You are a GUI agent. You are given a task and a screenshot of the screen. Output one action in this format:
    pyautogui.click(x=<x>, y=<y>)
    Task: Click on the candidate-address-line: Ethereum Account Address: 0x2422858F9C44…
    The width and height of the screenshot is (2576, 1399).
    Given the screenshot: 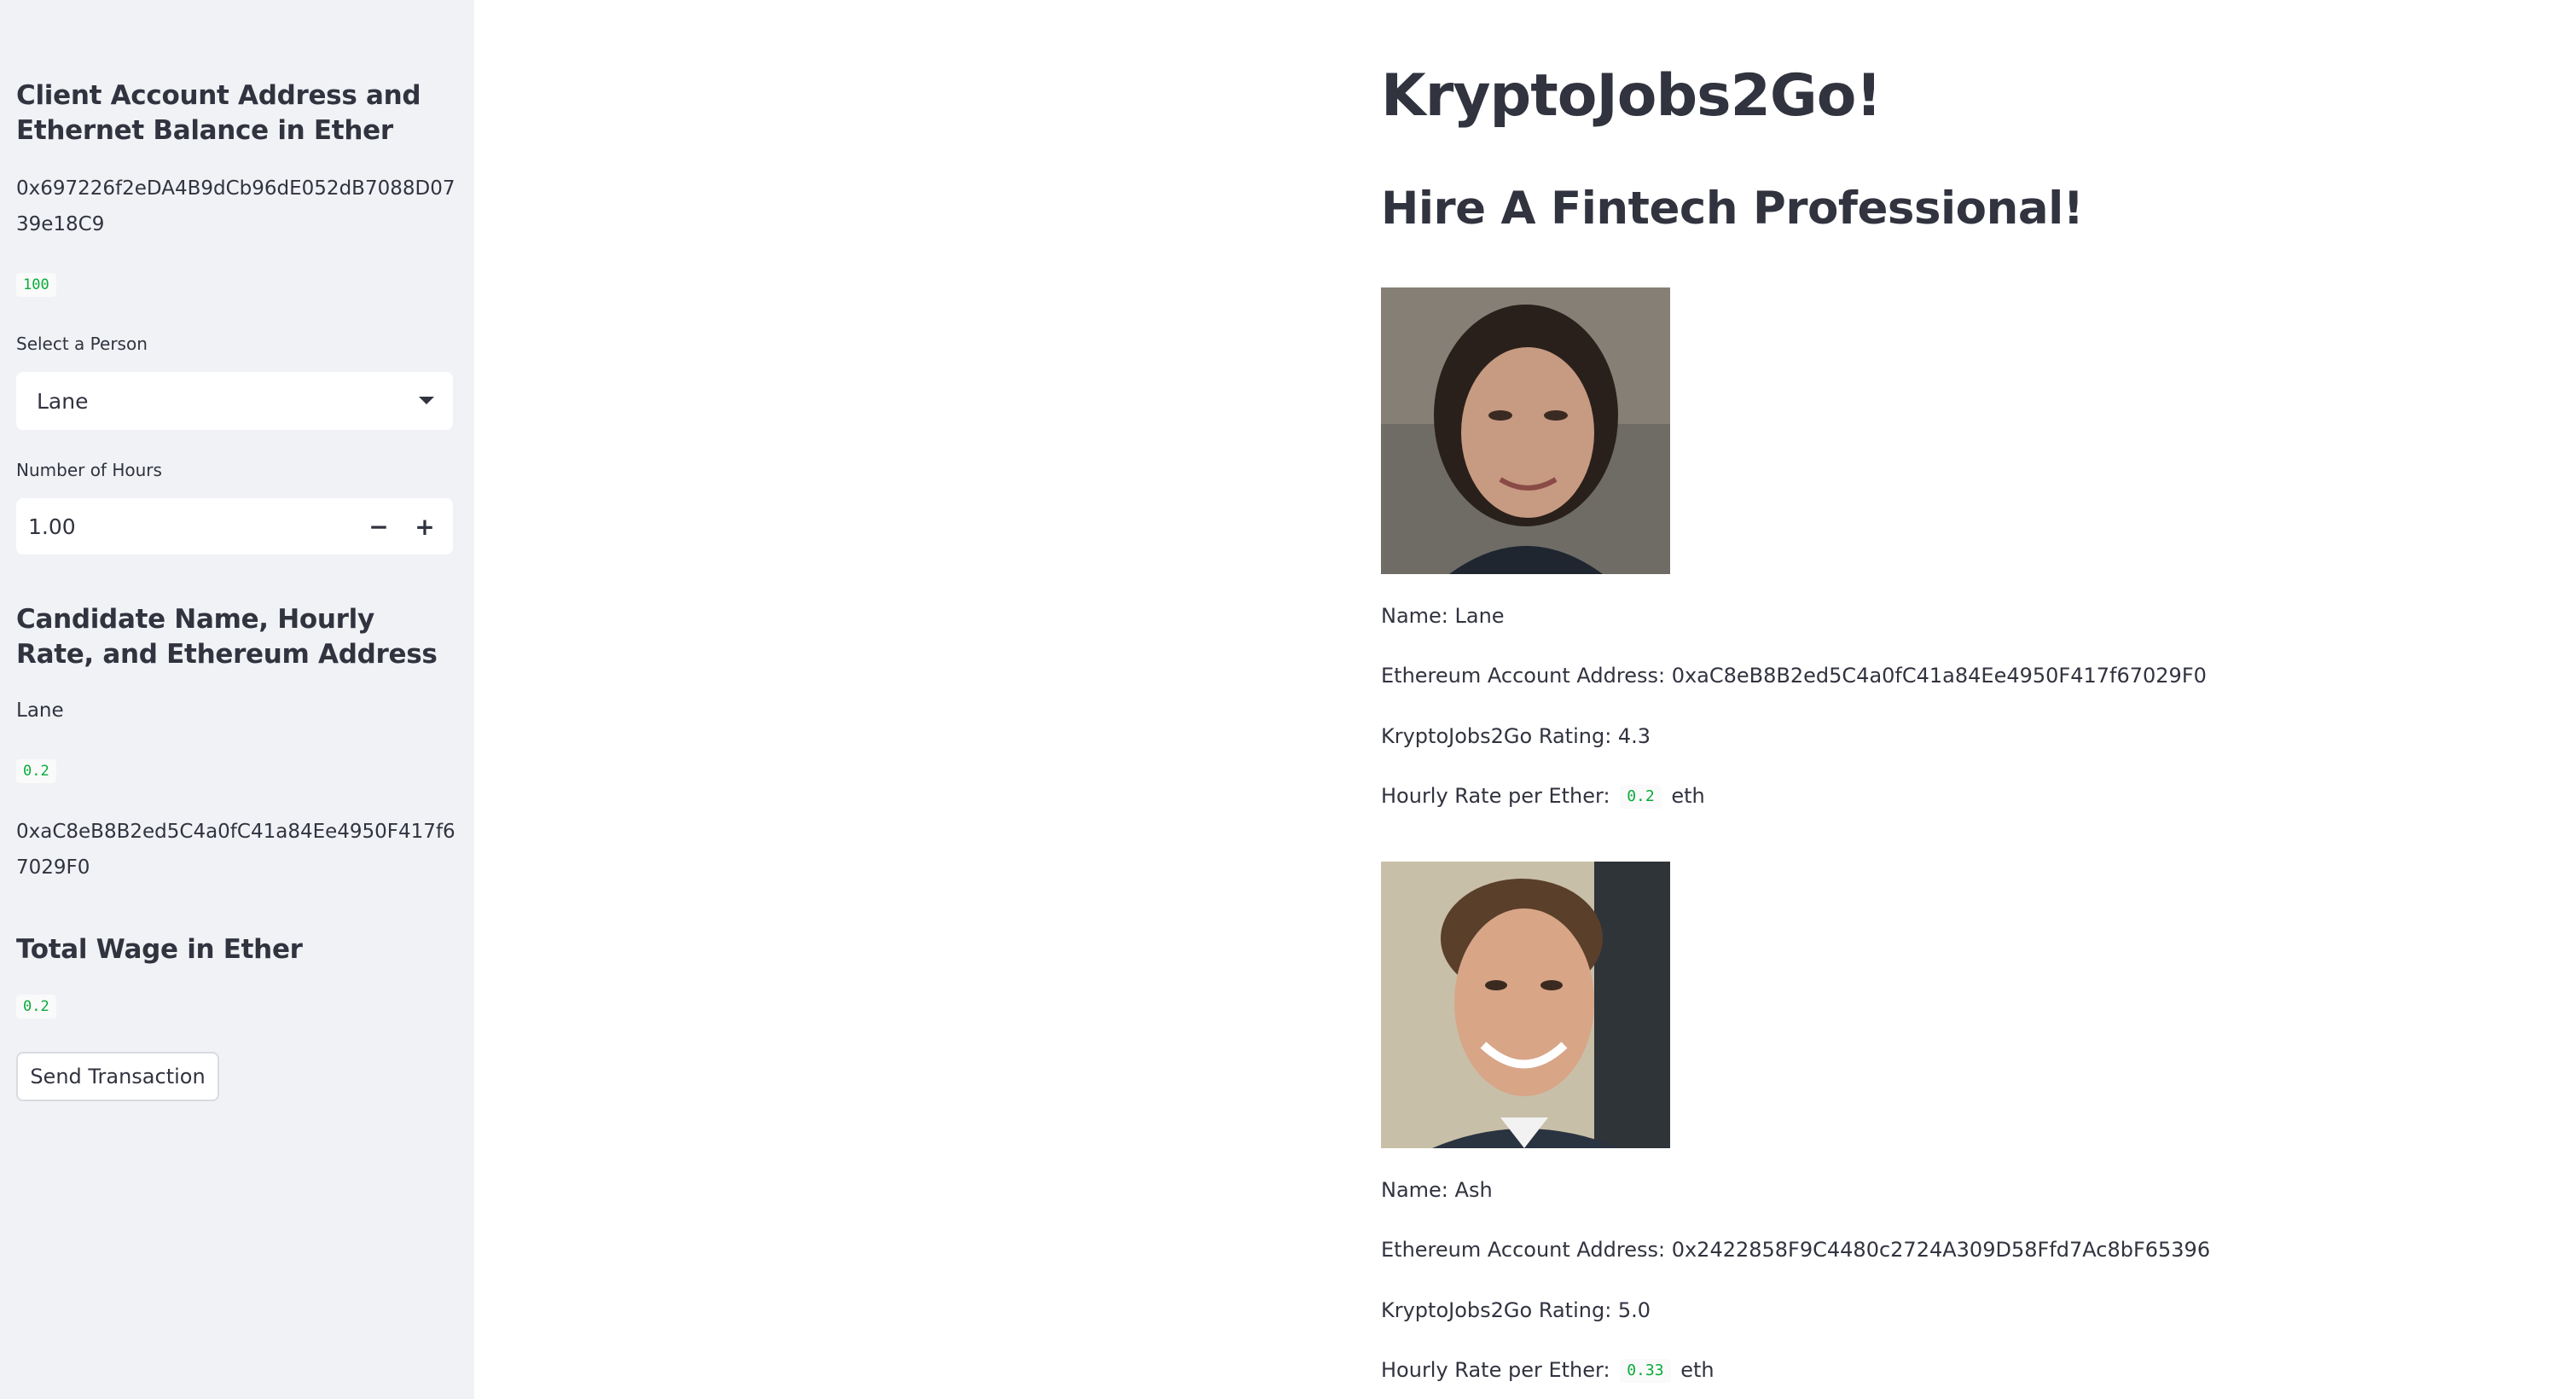 What is the action you would take?
    pyautogui.click(x=1796, y=1250)
    